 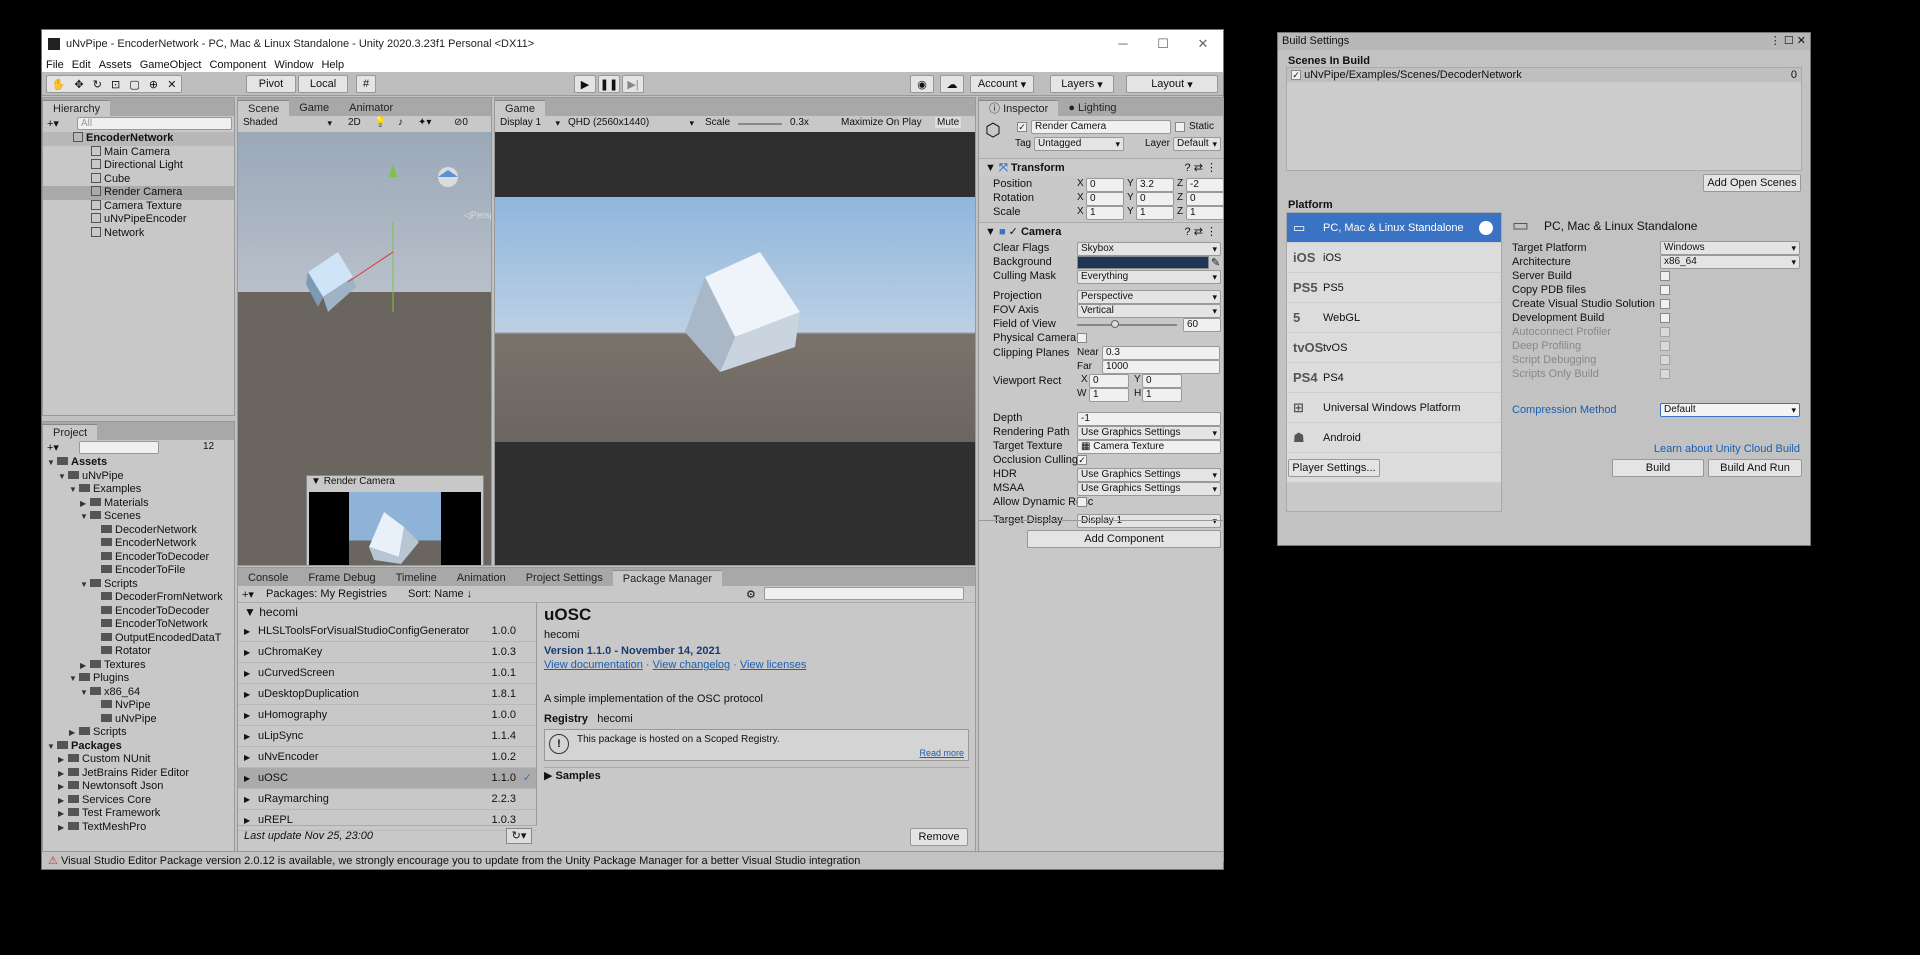 I want to click on camera-checkbox, so click(x=1082, y=338).